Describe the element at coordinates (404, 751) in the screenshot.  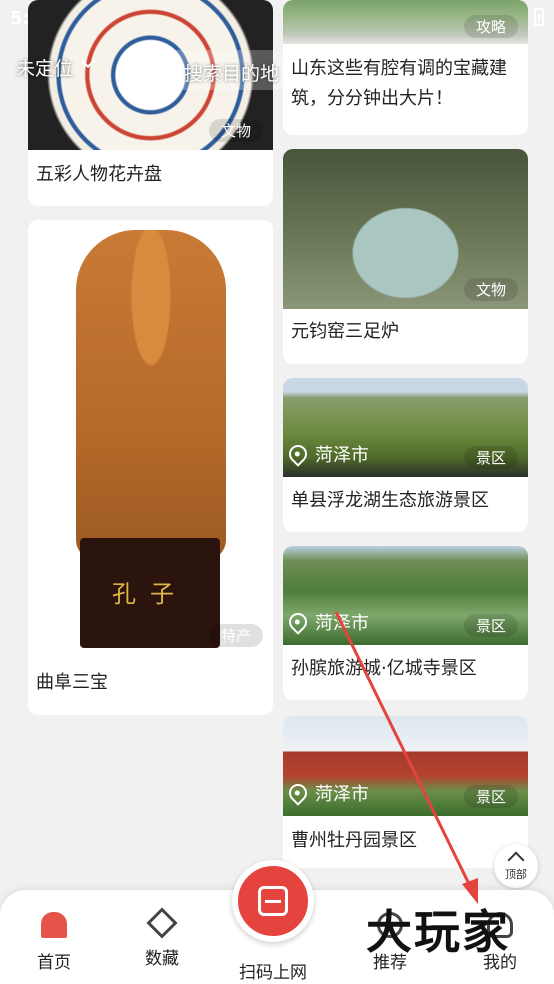
I see `arrow-line` at that location.